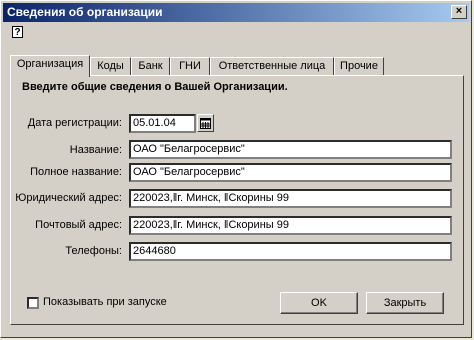 Image resolution: width=474 pixels, height=340 pixels. What do you see at coordinates (93, 251) in the screenshot?
I see `phones-label: Телефоны:` at bounding box center [93, 251].